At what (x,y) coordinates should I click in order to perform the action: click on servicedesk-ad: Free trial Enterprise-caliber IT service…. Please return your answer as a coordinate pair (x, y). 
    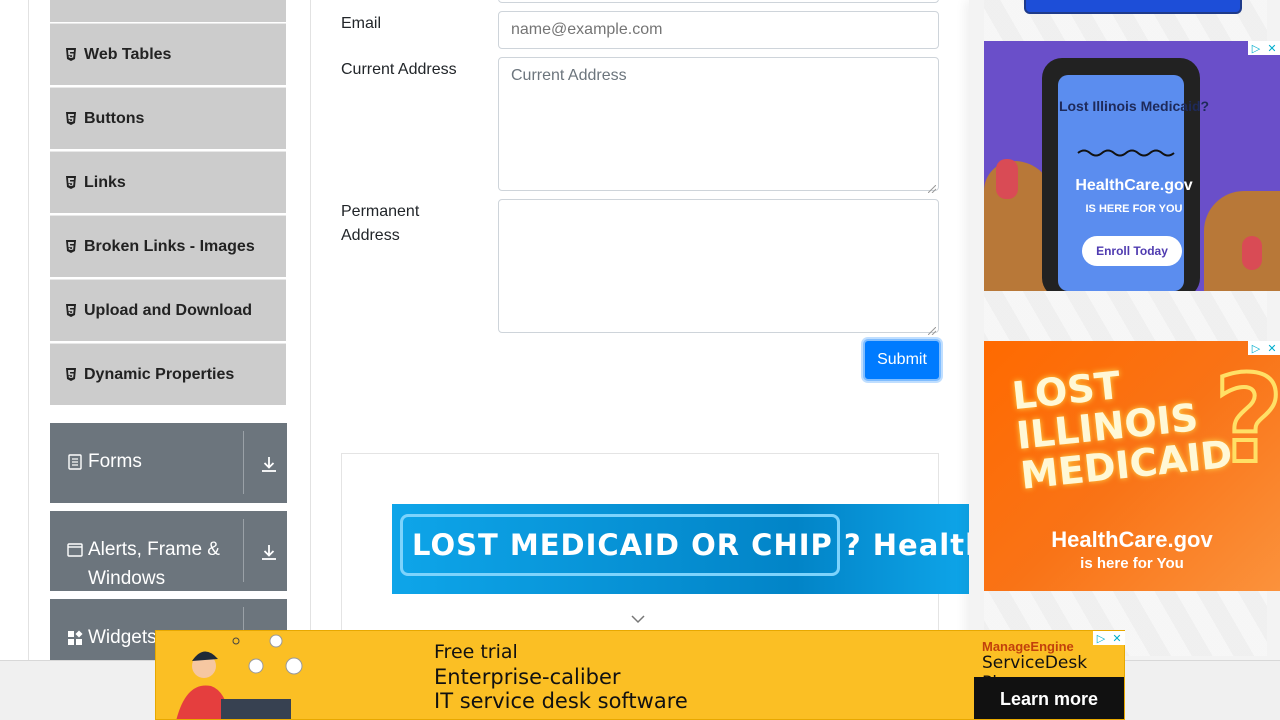
    Looking at the image, I should click on (640, 675).